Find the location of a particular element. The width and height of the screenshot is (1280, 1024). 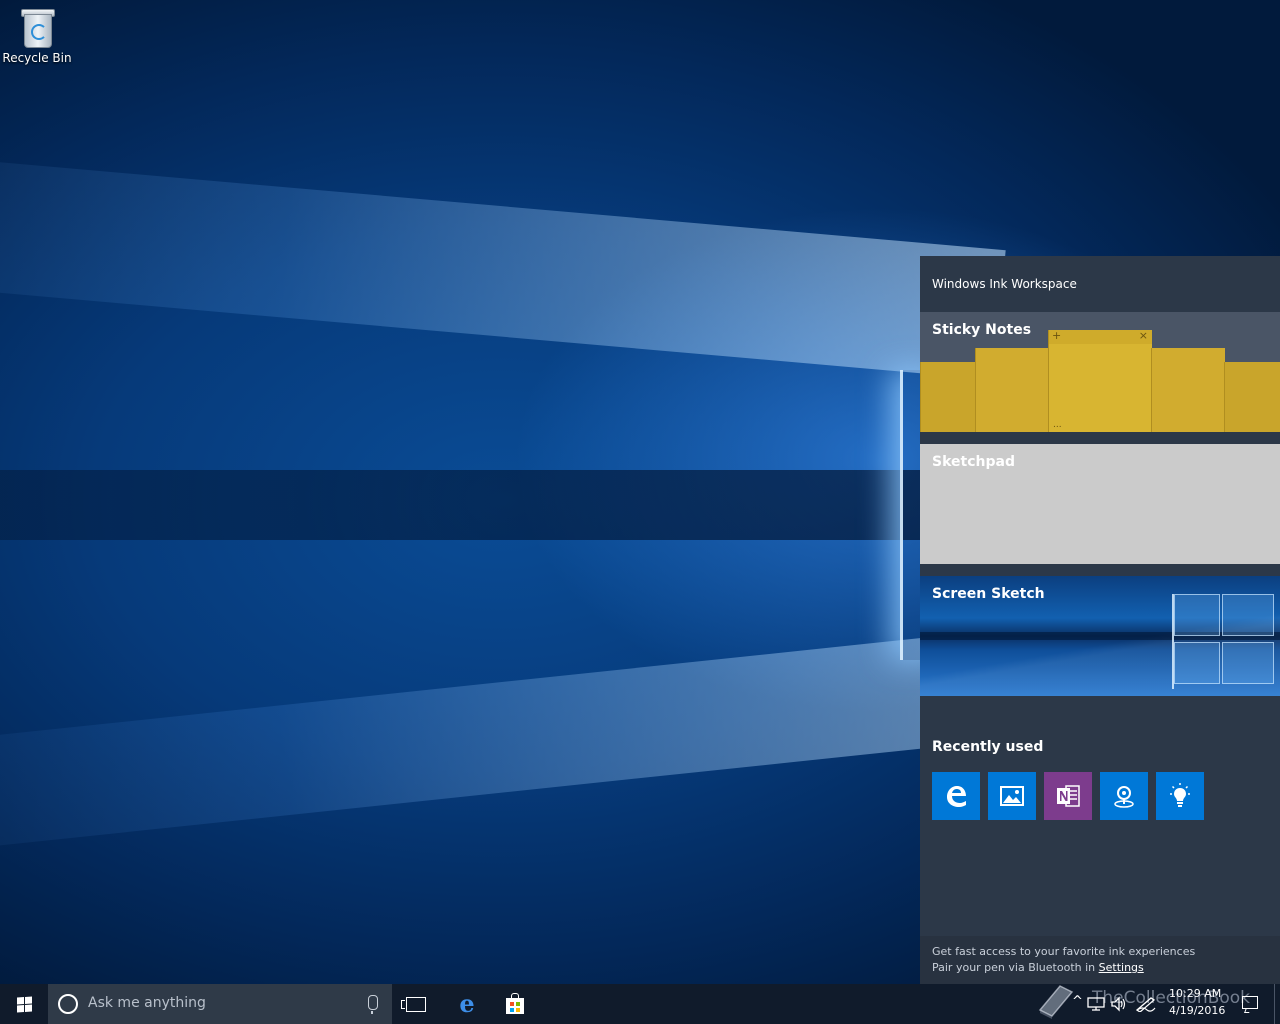

microphone-icon is located at coordinates (373, 1004).